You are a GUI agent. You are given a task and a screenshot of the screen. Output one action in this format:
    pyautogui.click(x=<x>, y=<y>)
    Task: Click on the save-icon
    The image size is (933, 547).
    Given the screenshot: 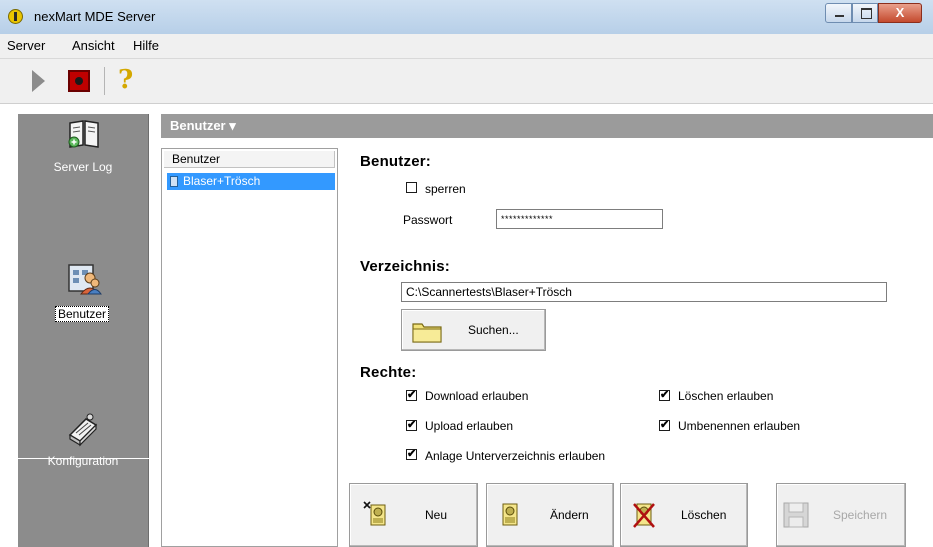 What is the action you would take?
    pyautogui.click(x=796, y=515)
    